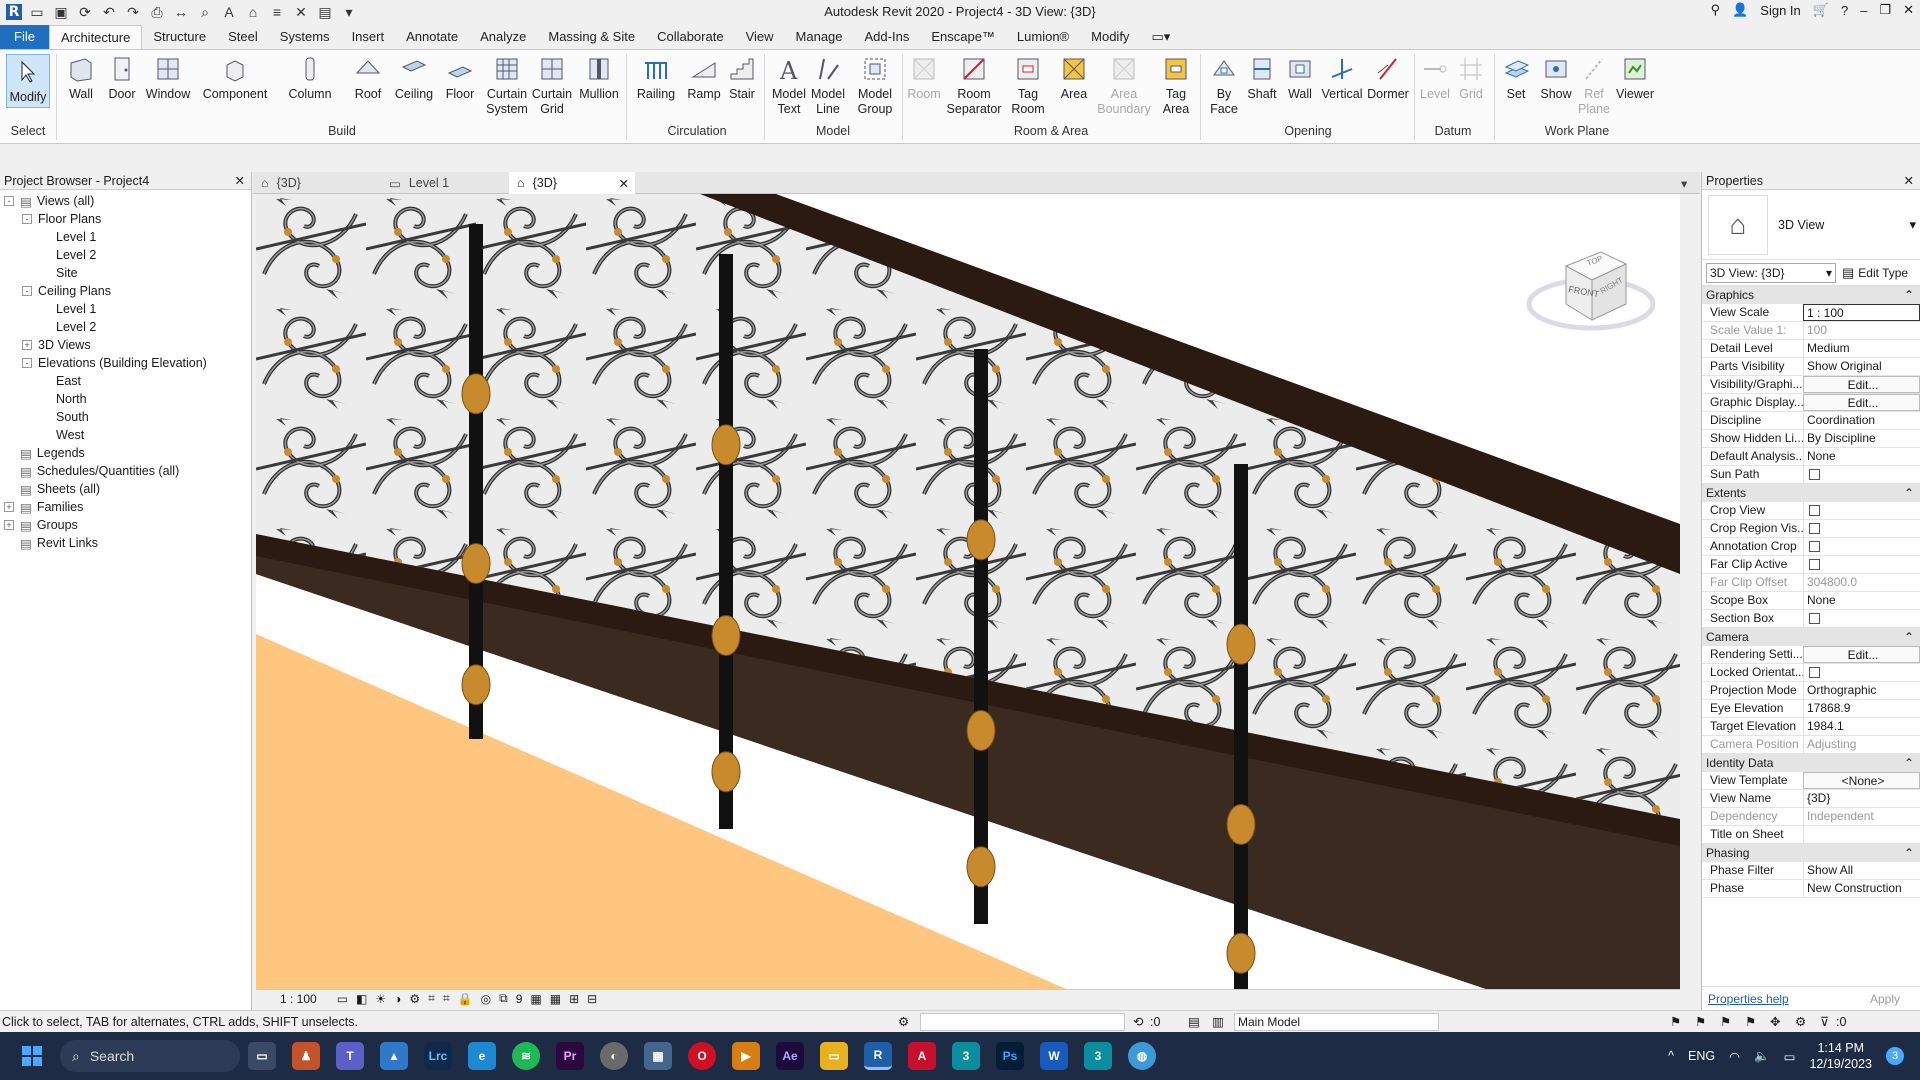  What do you see at coordinates (1671, 1056) in the screenshot?
I see `tray-chevron-up-icon: ^` at bounding box center [1671, 1056].